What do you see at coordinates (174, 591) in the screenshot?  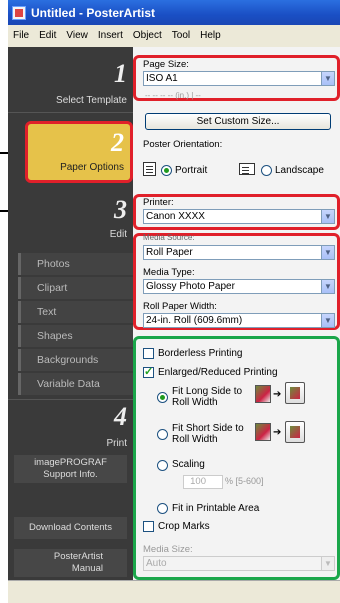 I see `status-bar` at bounding box center [174, 591].